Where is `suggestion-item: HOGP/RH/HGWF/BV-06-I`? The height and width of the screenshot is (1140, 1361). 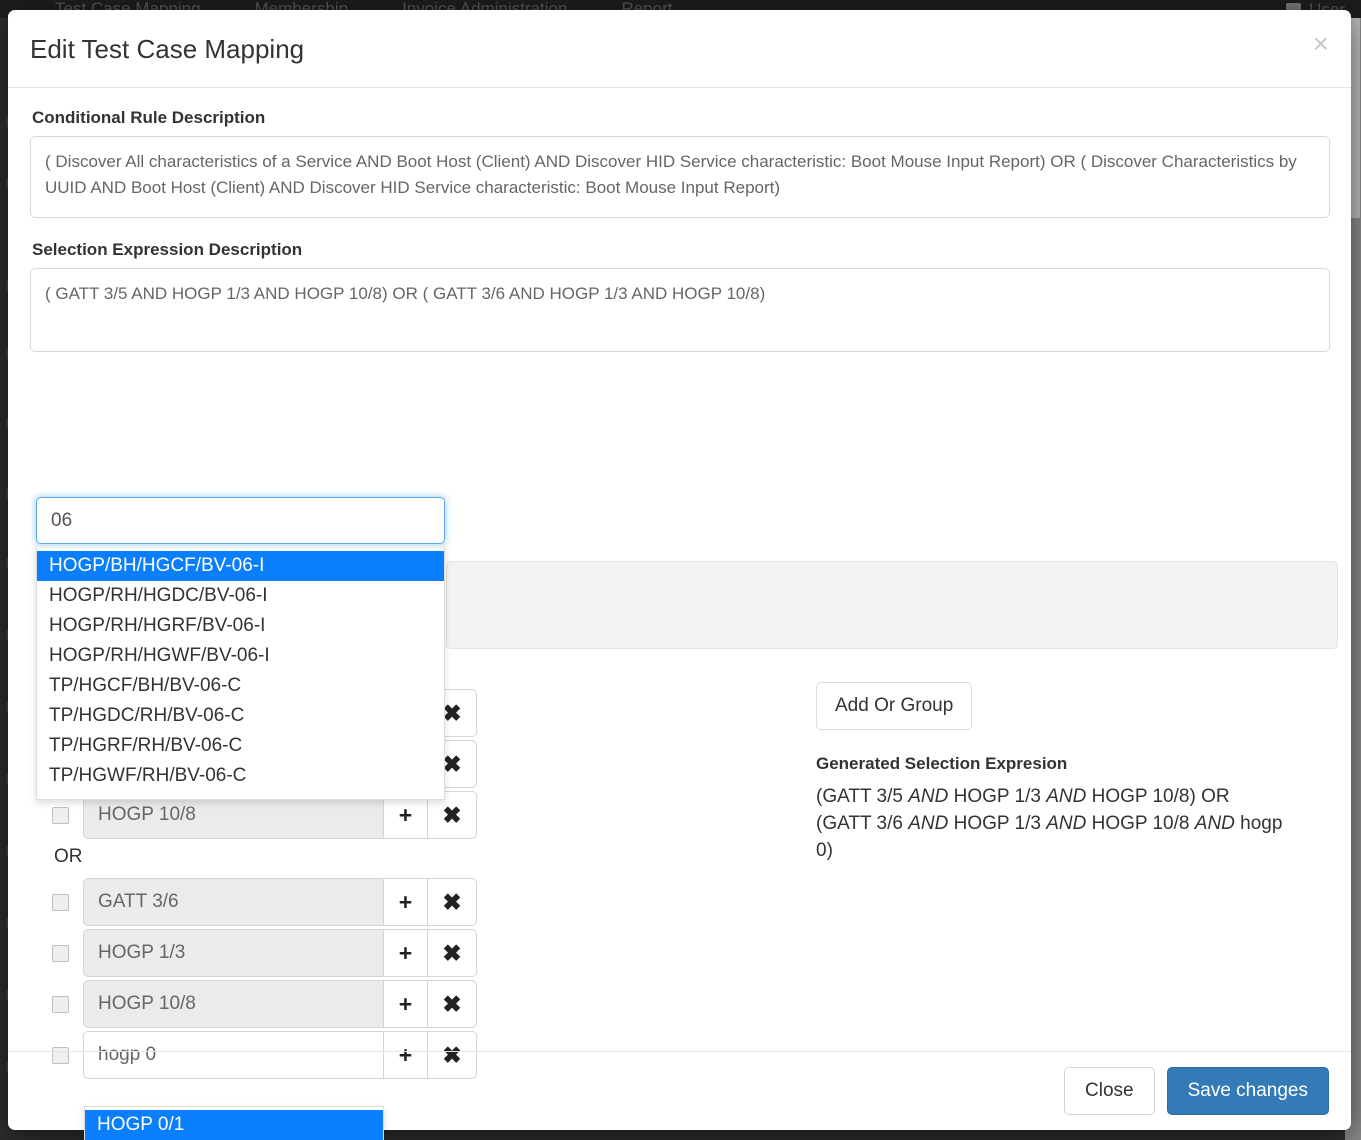 suggestion-item: HOGP/RH/HGWF/BV-06-I is located at coordinates (240, 656).